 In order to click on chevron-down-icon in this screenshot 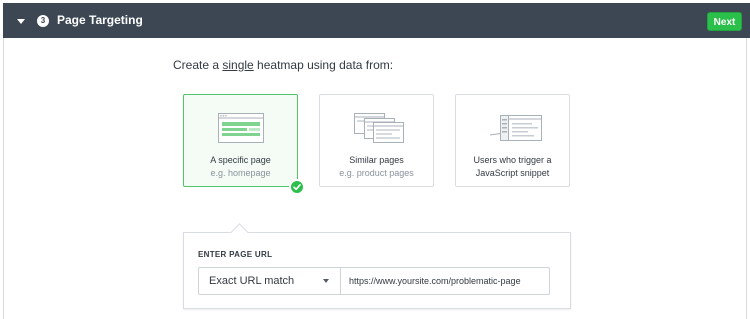, I will do `click(326, 281)`.